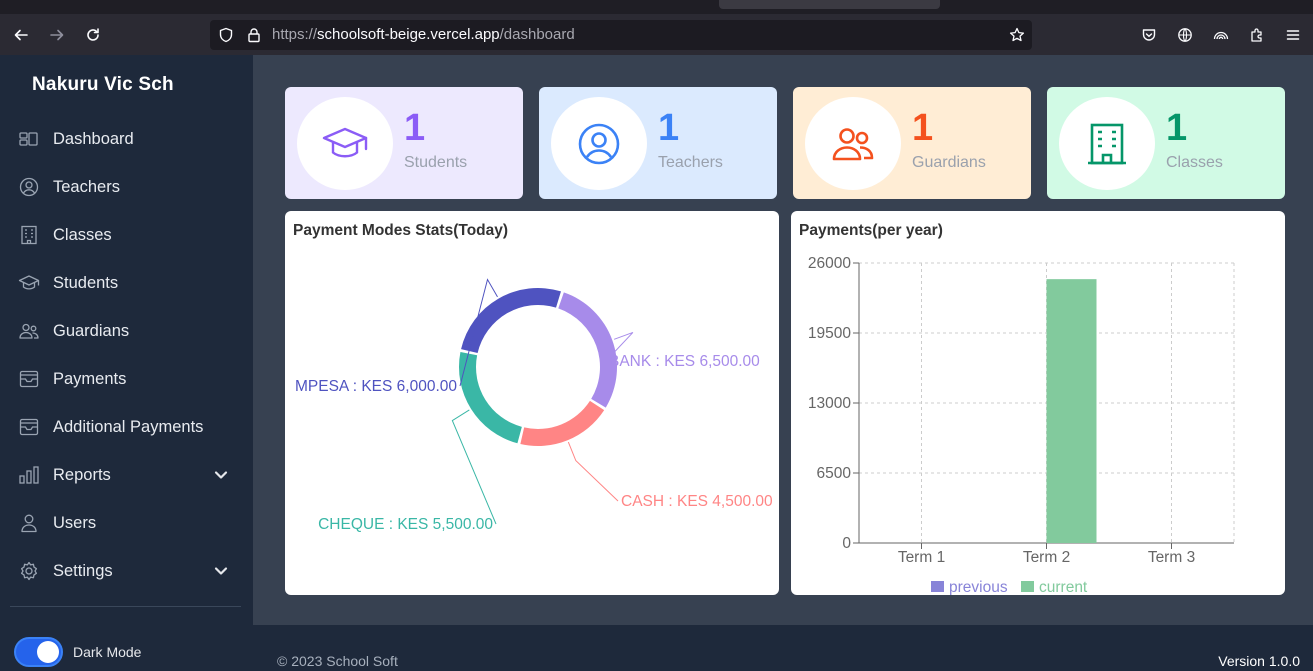 This screenshot has width=1313, height=671. Describe the element at coordinates (75, 522) in the screenshot. I see `sidebar-item-label: Users` at that location.